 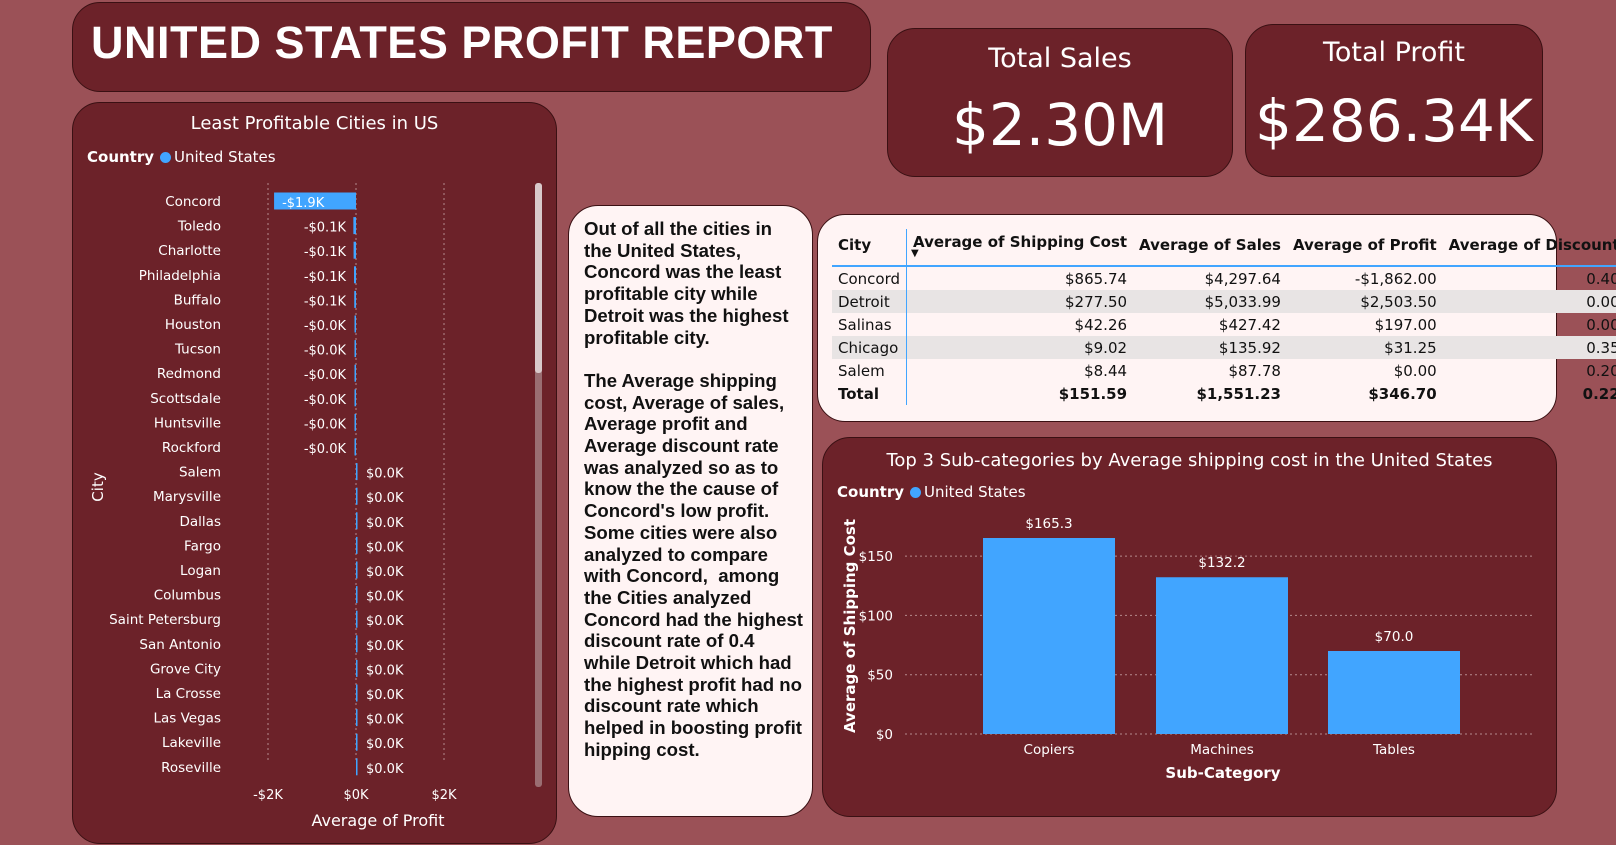 What do you see at coordinates (870, 347) in the screenshot?
I see `table-cell: Chicago` at bounding box center [870, 347].